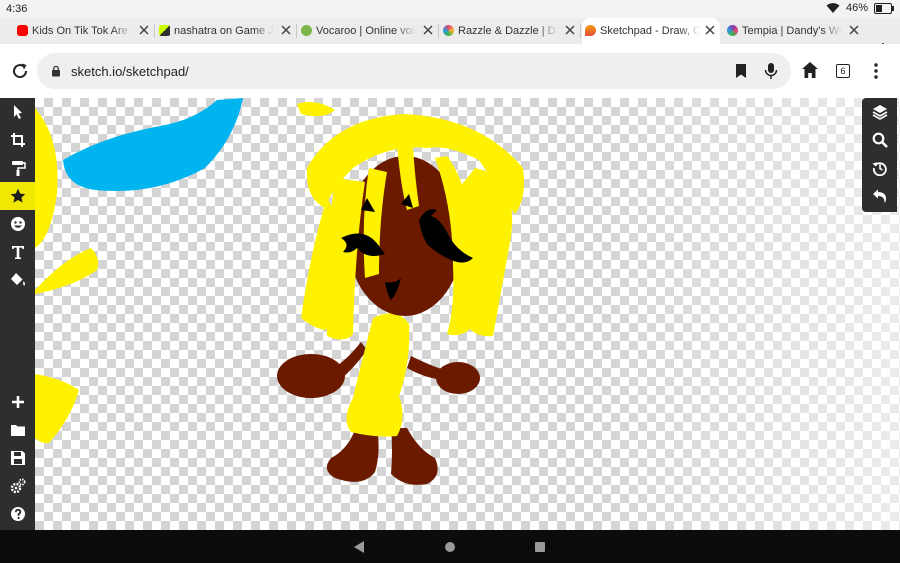 This screenshot has height=563, width=900. I want to click on zoom-button, so click(879, 140).